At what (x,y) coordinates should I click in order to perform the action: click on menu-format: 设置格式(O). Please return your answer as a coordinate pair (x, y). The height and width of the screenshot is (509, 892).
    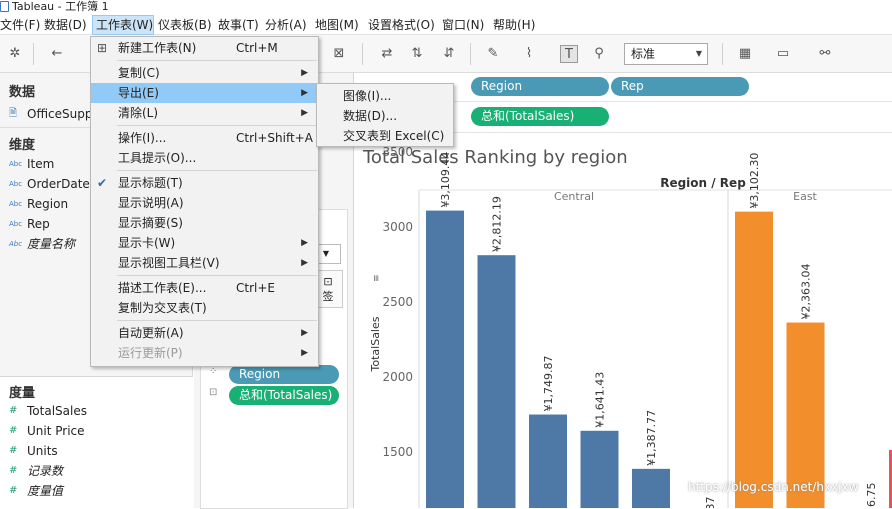
    Looking at the image, I should click on (404, 25).